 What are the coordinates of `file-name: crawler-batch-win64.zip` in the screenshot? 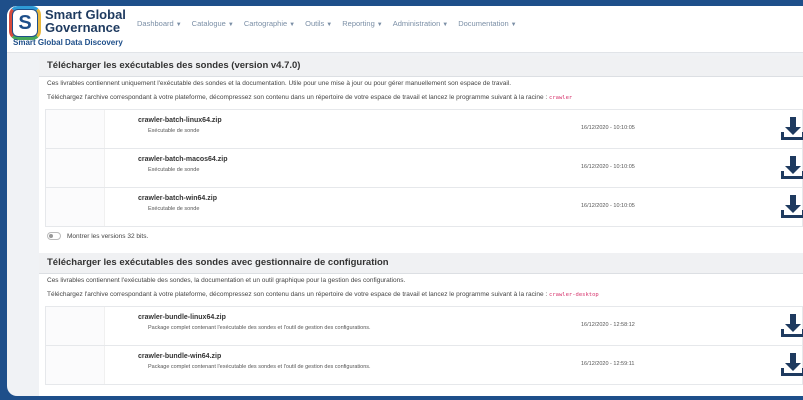 It's located at (177, 198).